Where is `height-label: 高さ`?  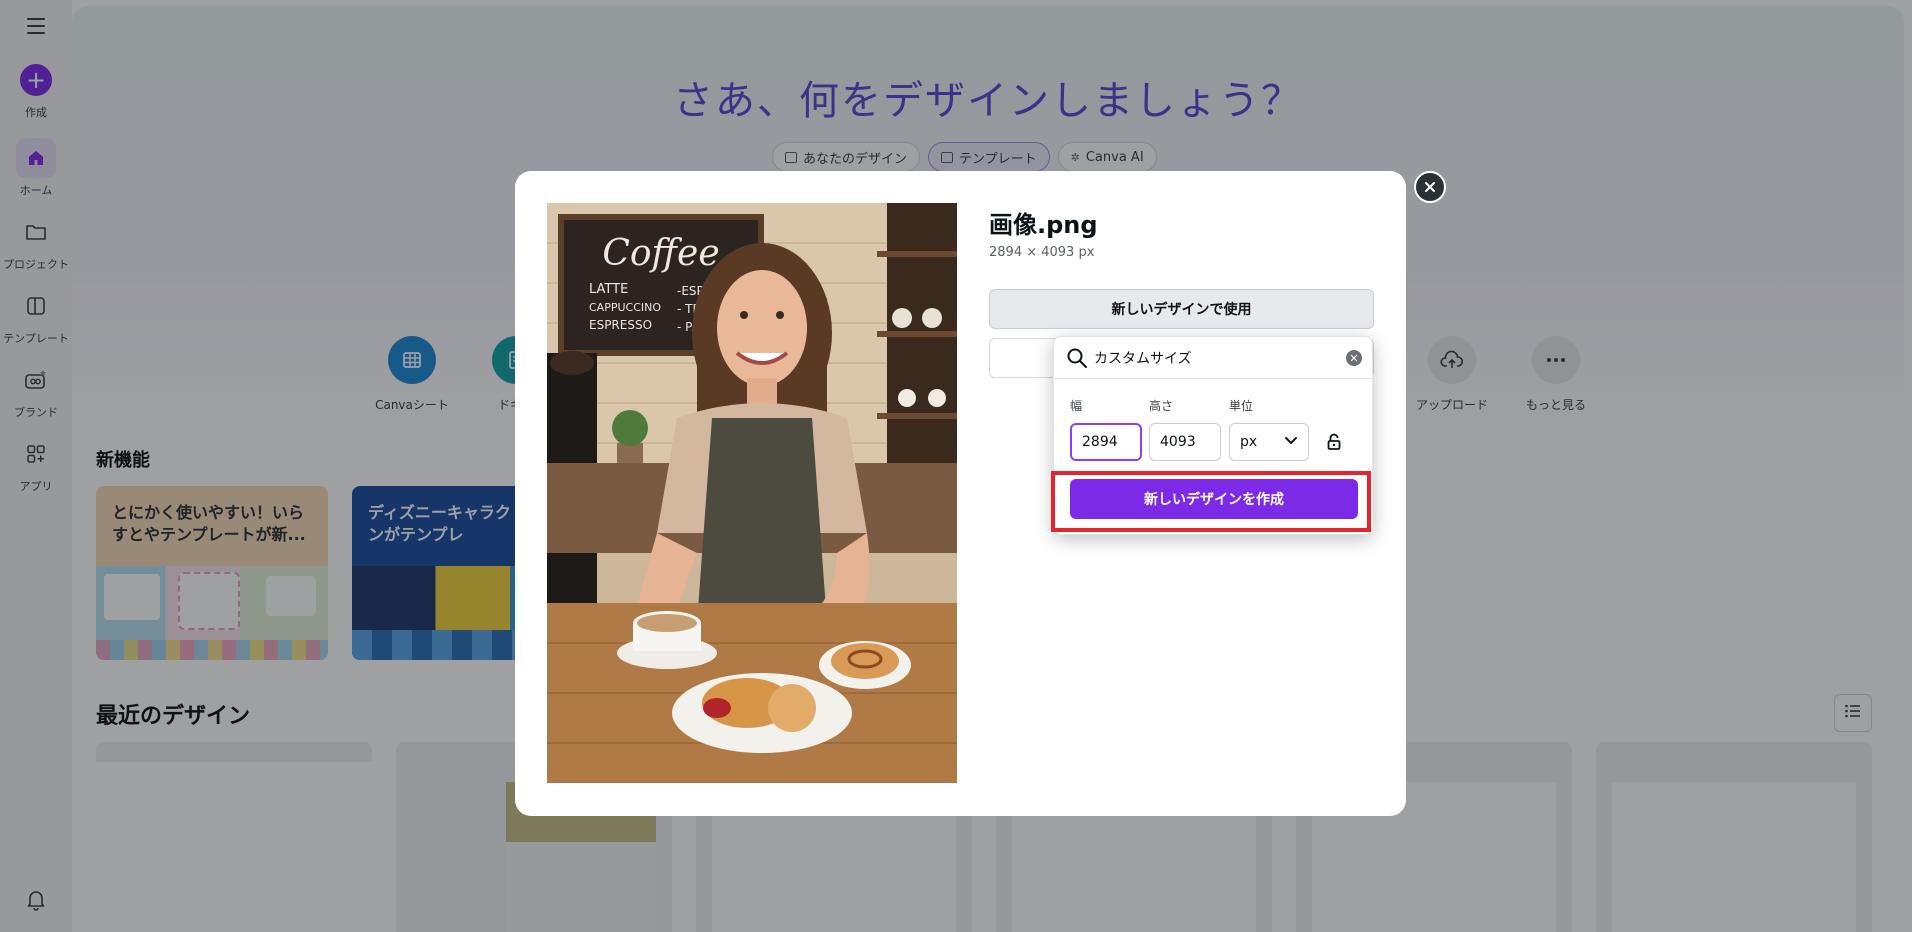
height-label: 高さ is located at coordinates (1161, 406).